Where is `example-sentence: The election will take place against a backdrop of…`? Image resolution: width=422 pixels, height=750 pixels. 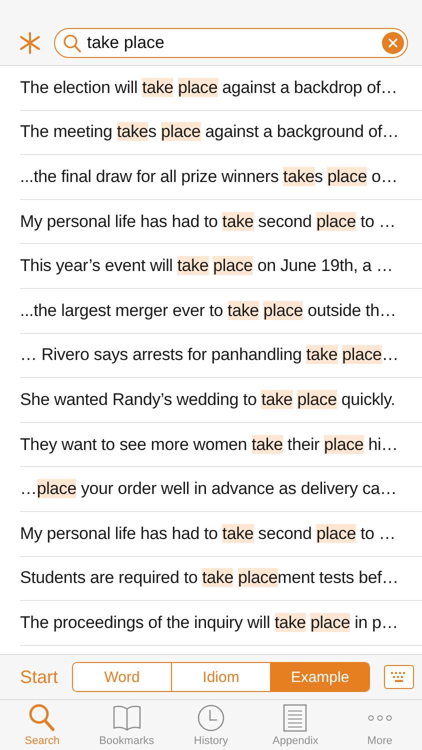
example-sentence: The election will take place against a backdrop of… is located at coordinates (209, 88).